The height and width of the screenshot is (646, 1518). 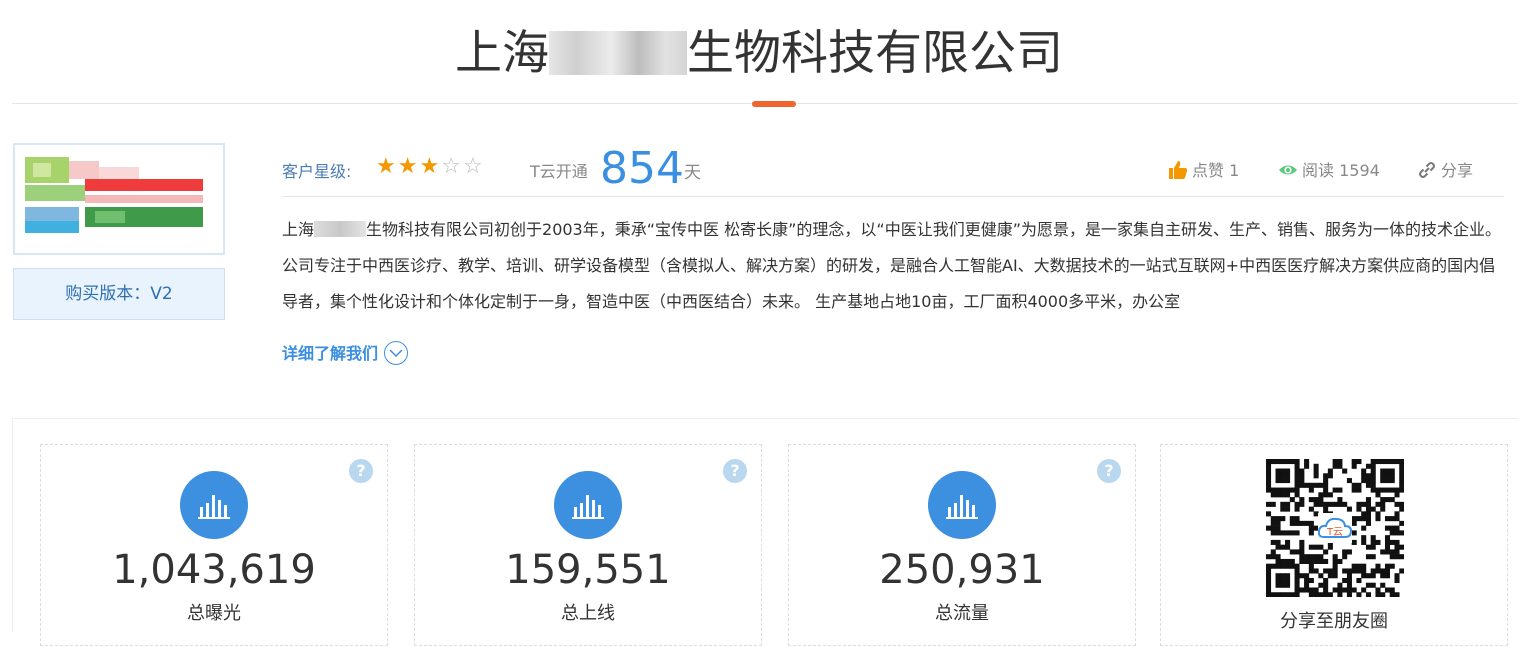 I want to click on page-title: 上海 生物科技有限公司, so click(x=759, y=54).